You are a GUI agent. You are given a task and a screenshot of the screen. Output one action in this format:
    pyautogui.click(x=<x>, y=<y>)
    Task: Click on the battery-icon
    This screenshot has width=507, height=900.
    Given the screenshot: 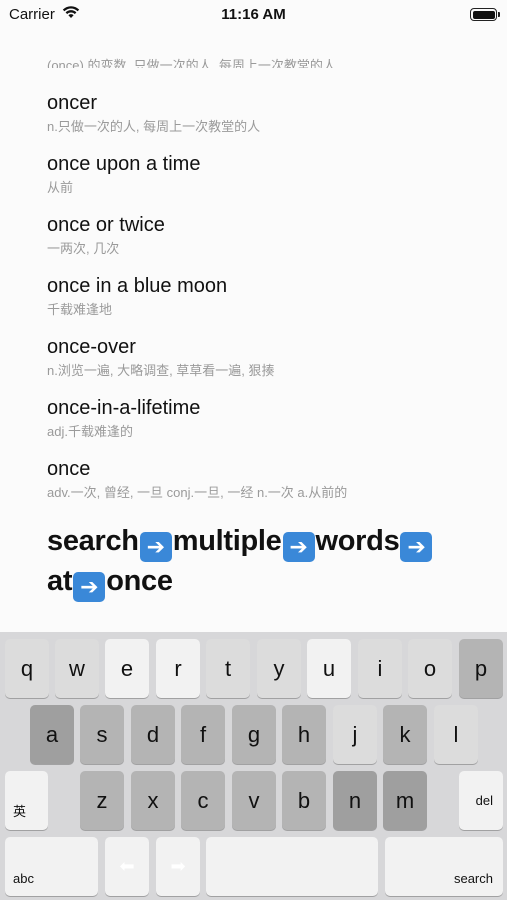 What is the action you would take?
    pyautogui.click(x=485, y=14)
    